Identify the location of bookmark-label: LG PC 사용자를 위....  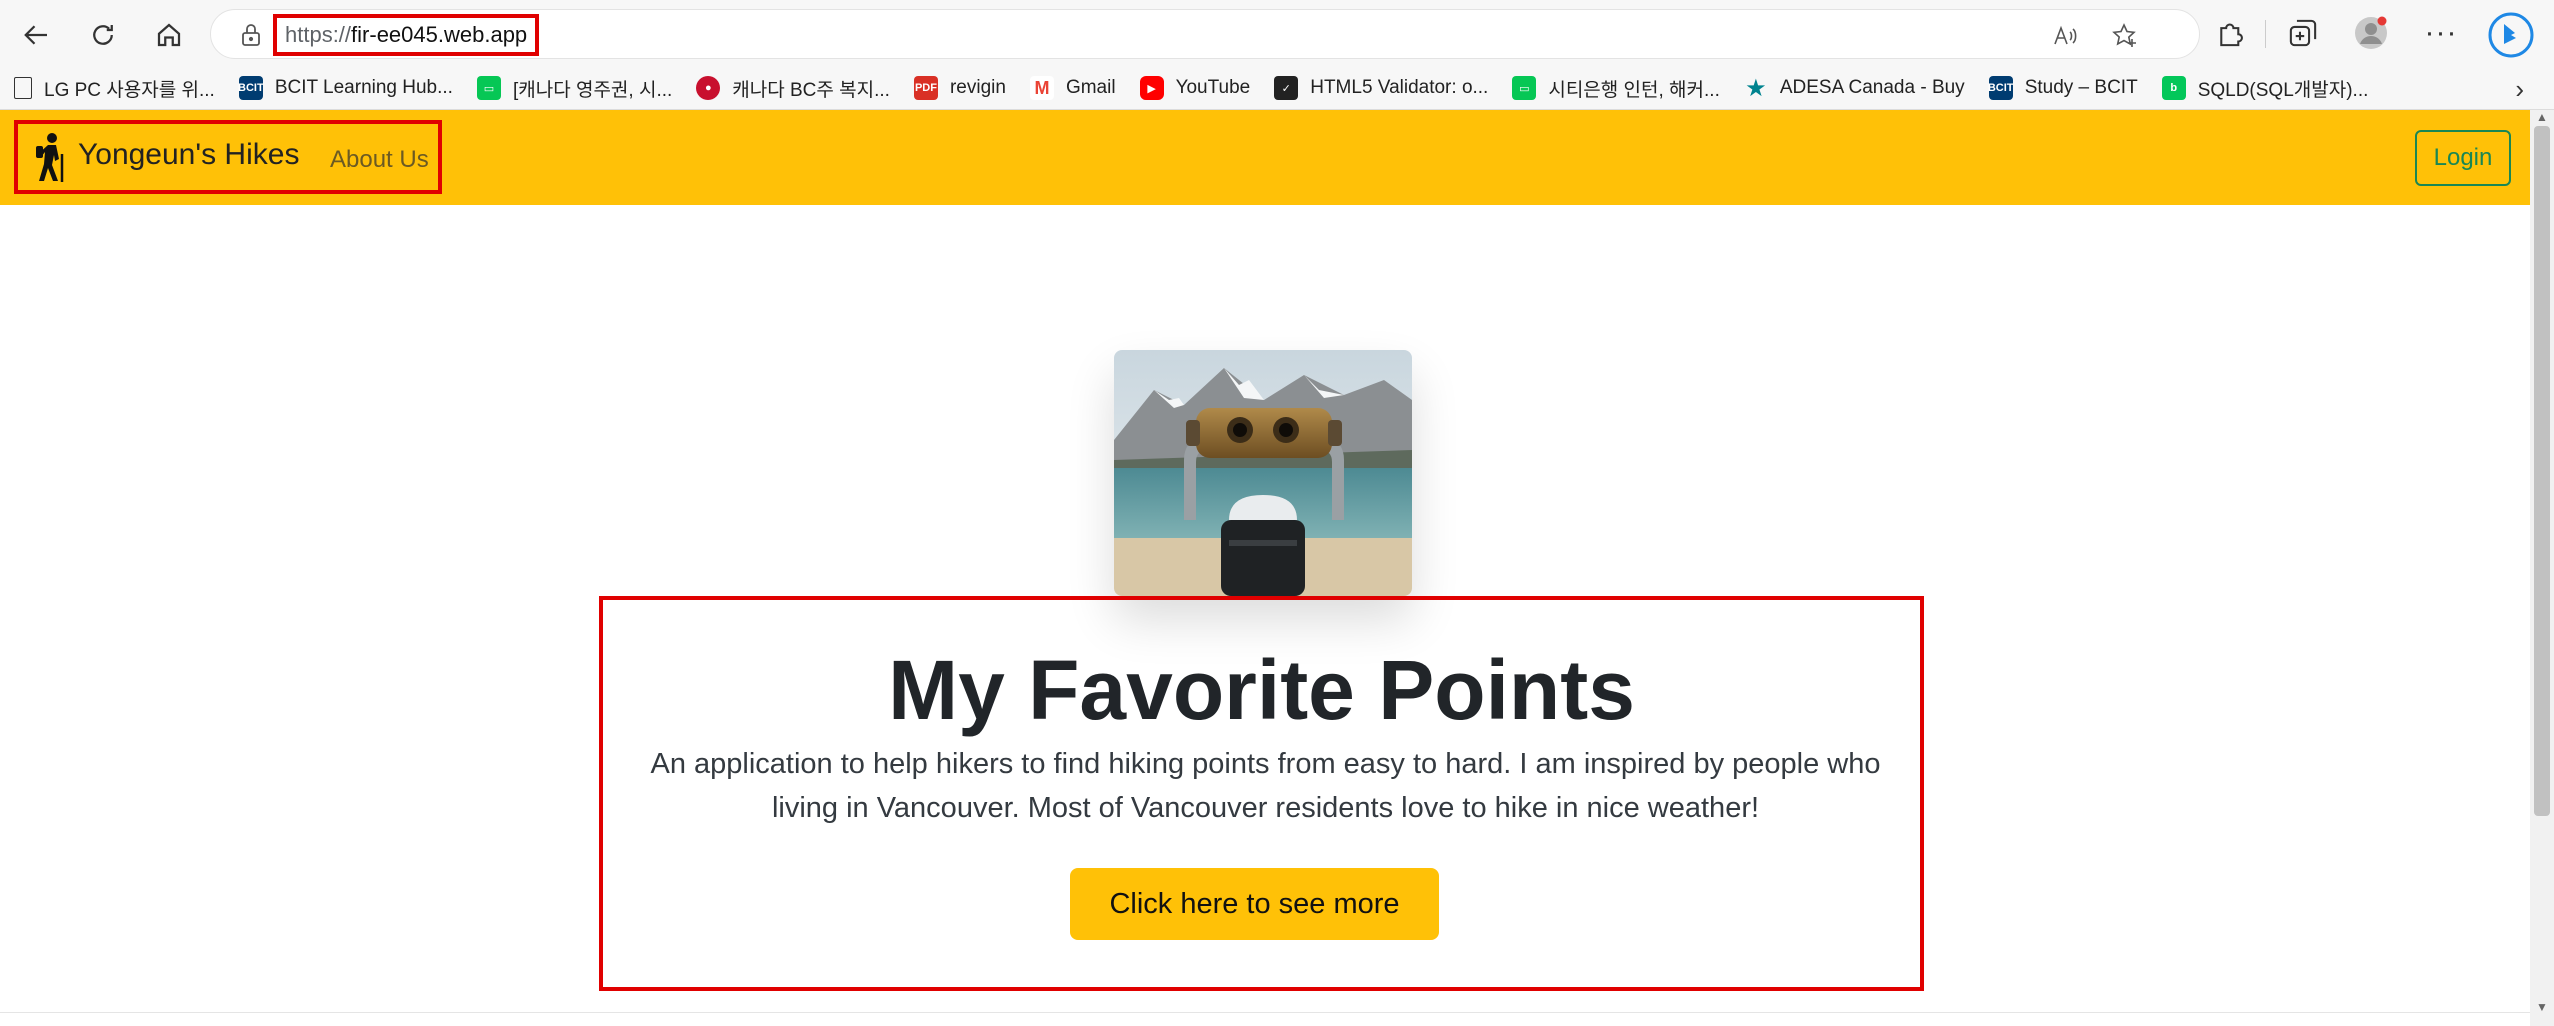
(129, 90).